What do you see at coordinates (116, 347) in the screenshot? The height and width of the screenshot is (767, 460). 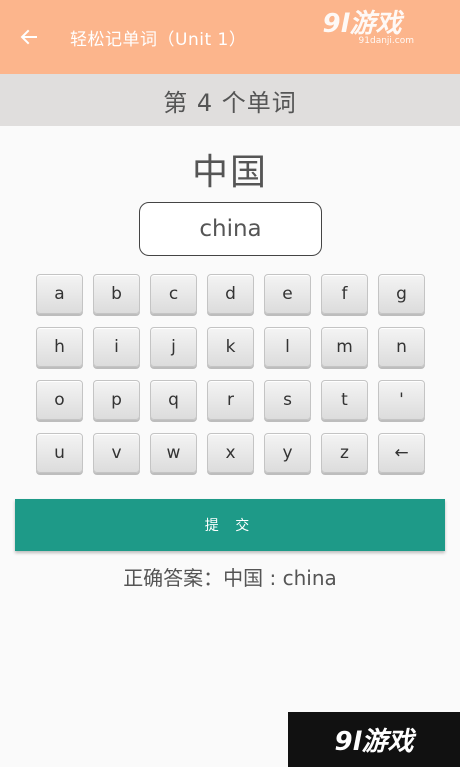 I see `key: i` at bounding box center [116, 347].